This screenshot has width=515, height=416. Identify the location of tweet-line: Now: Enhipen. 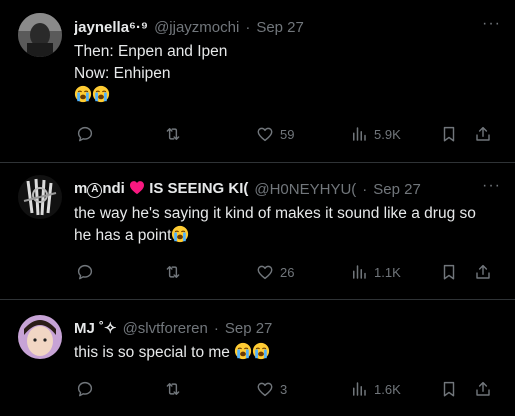
(122, 73).